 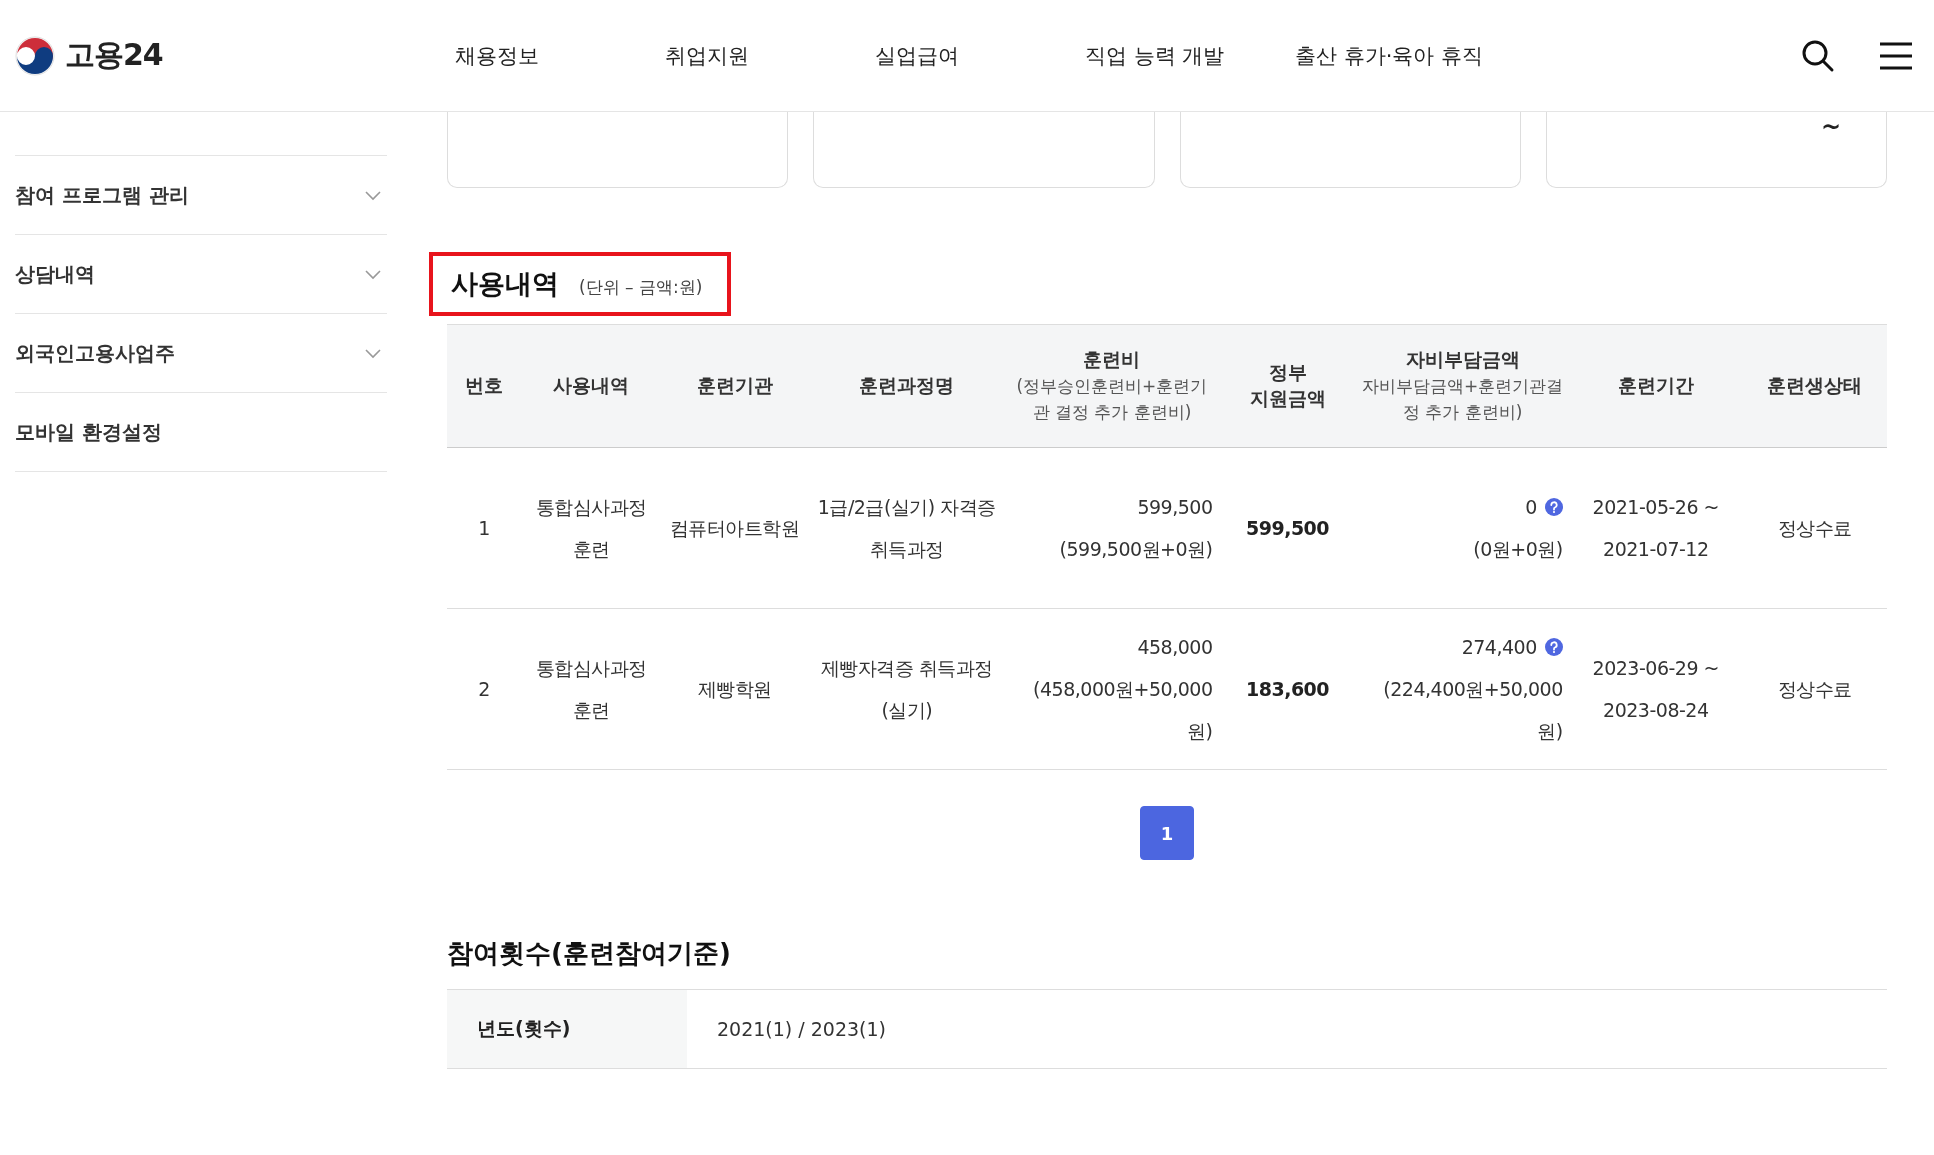 What do you see at coordinates (484, 385) in the screenshot?
I see `column-header: 번호` at bounding box center [484, 385].